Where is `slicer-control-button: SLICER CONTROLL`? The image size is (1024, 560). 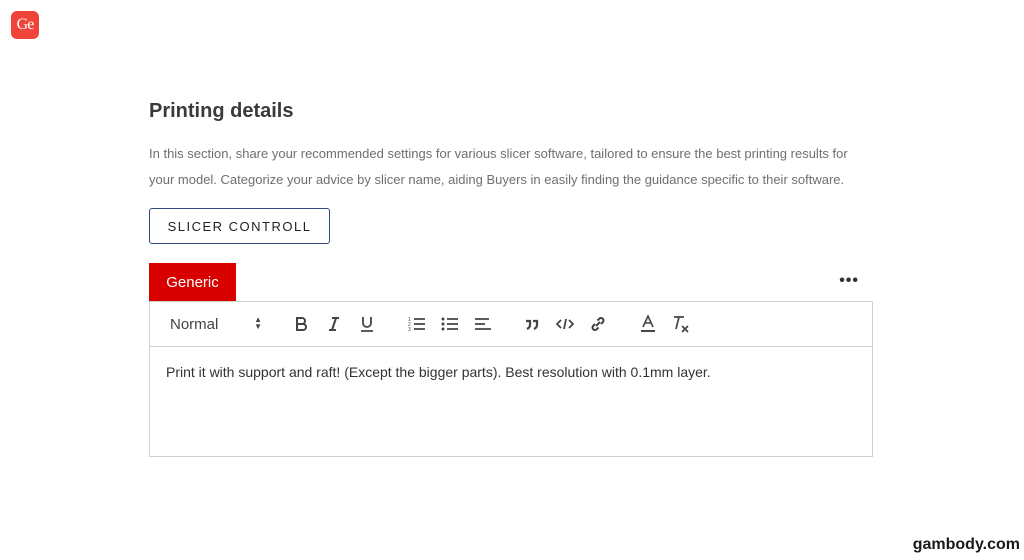 slicer-control-button: SLICER CONTROLL is located at coordinates (239, 226).